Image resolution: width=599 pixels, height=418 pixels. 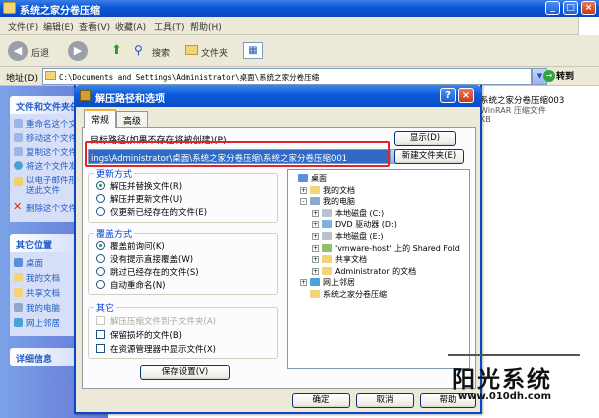 I want to click on tab-general: 常规, so click(x=100, y=118).